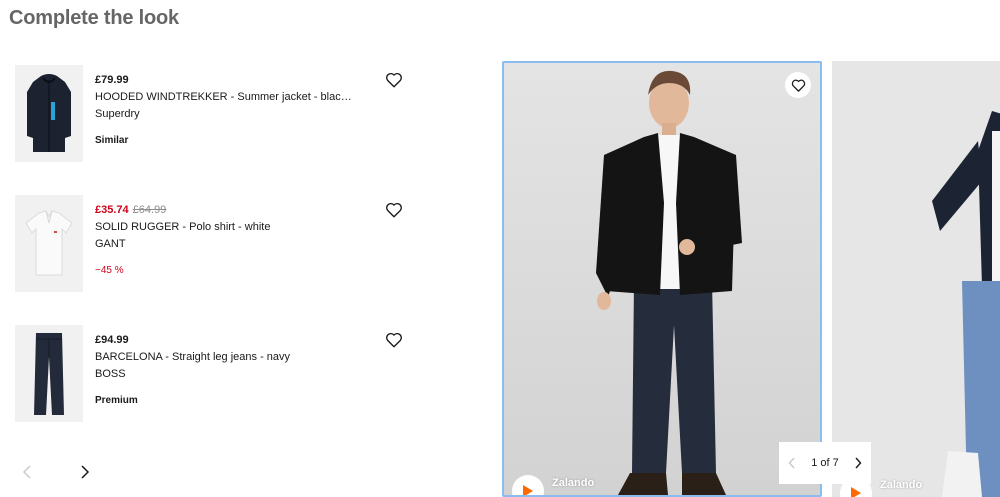  What do you see at coordinates (110, 244) in the screenshot?
I see `product-brand: GANT` at bounding box center [110, 244].